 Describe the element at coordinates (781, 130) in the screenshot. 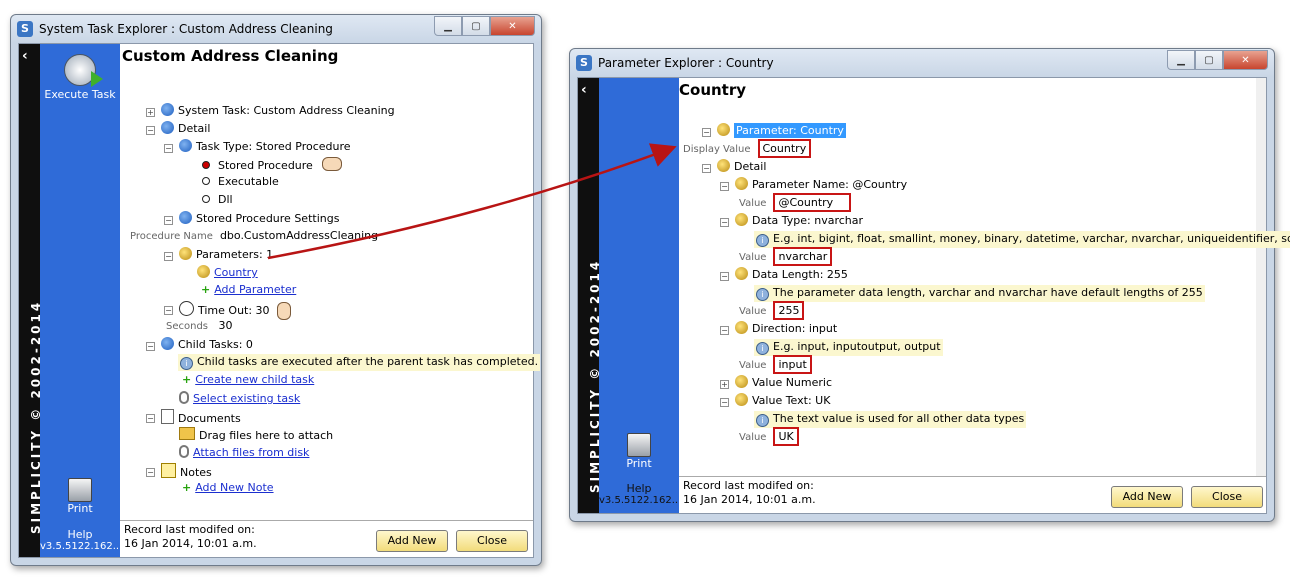

I see `tree-node-parameter: Parameter: Country` at that location.